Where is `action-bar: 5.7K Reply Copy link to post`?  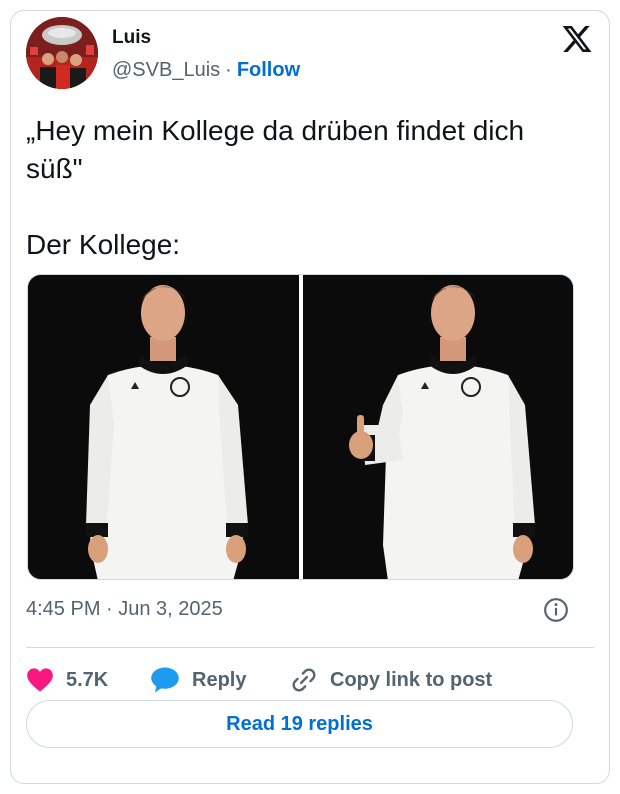 action-bar: 5.7K Reply Copy link to post is located at coordinates (310, 680).